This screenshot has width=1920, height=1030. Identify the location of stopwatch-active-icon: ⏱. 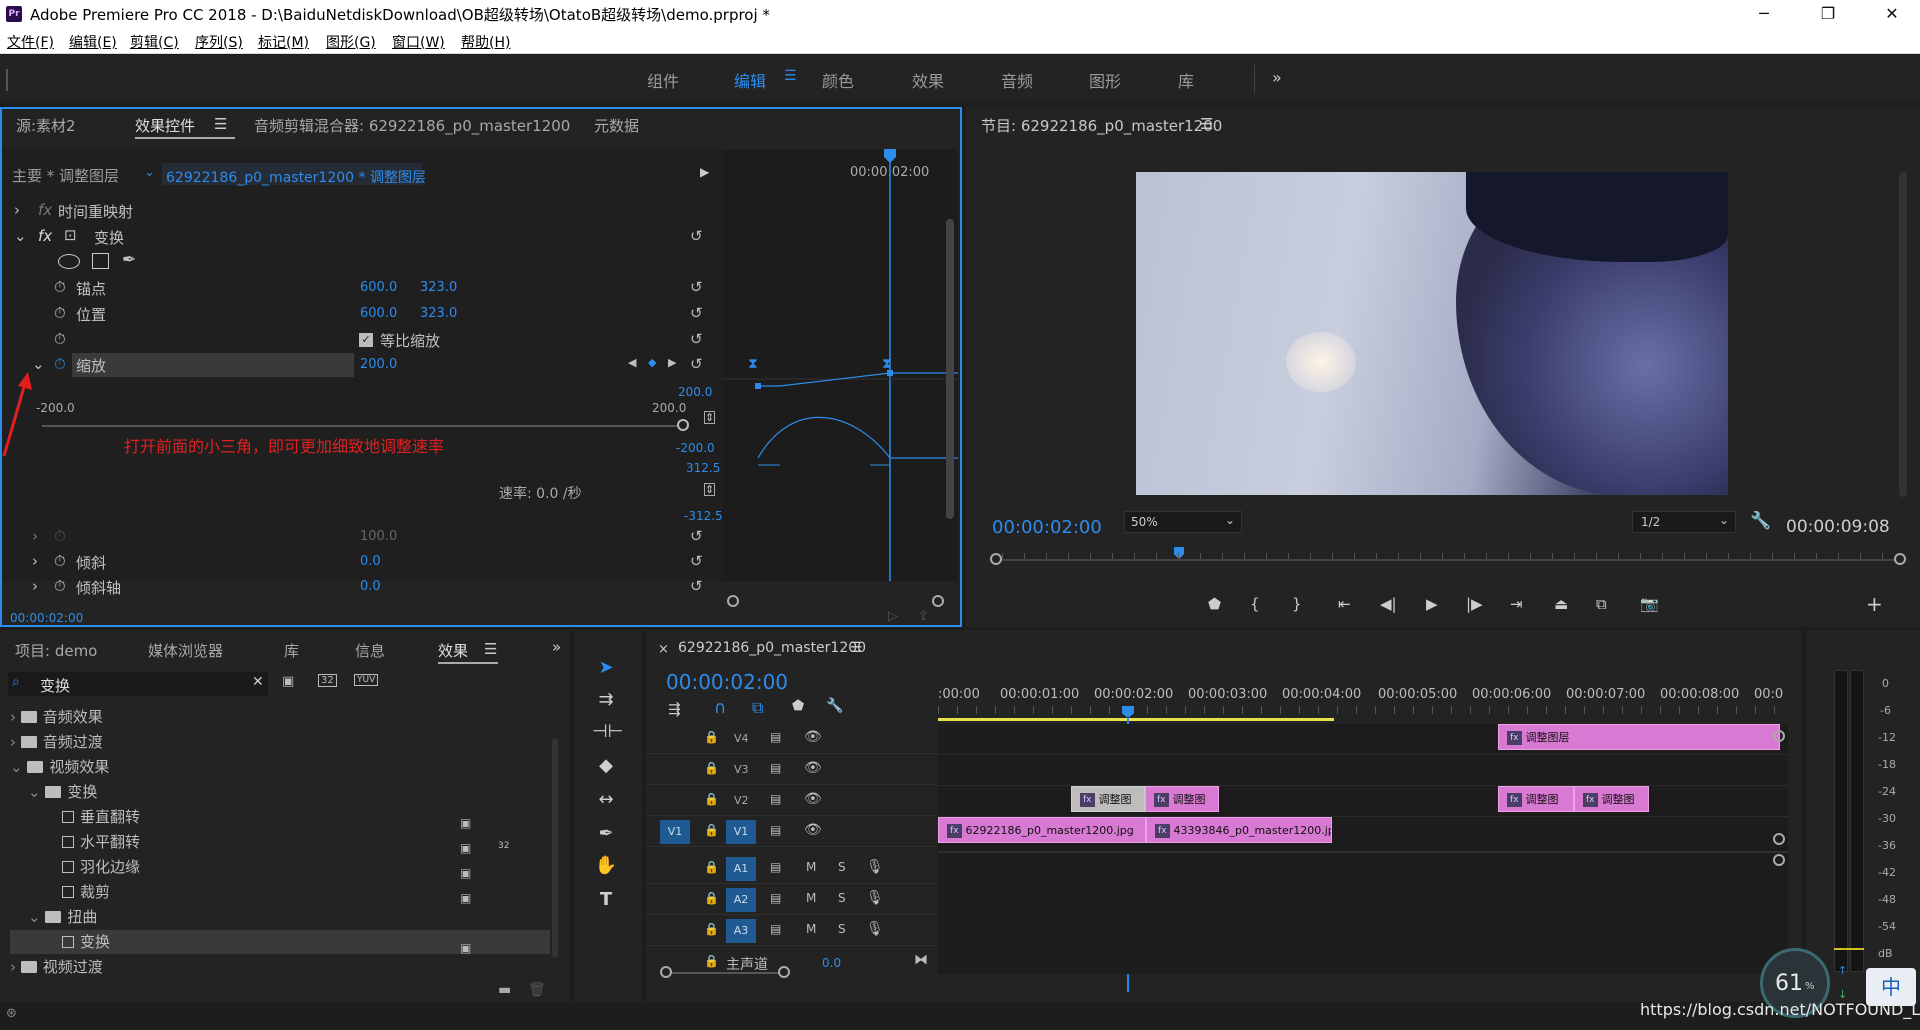
(60, 364).